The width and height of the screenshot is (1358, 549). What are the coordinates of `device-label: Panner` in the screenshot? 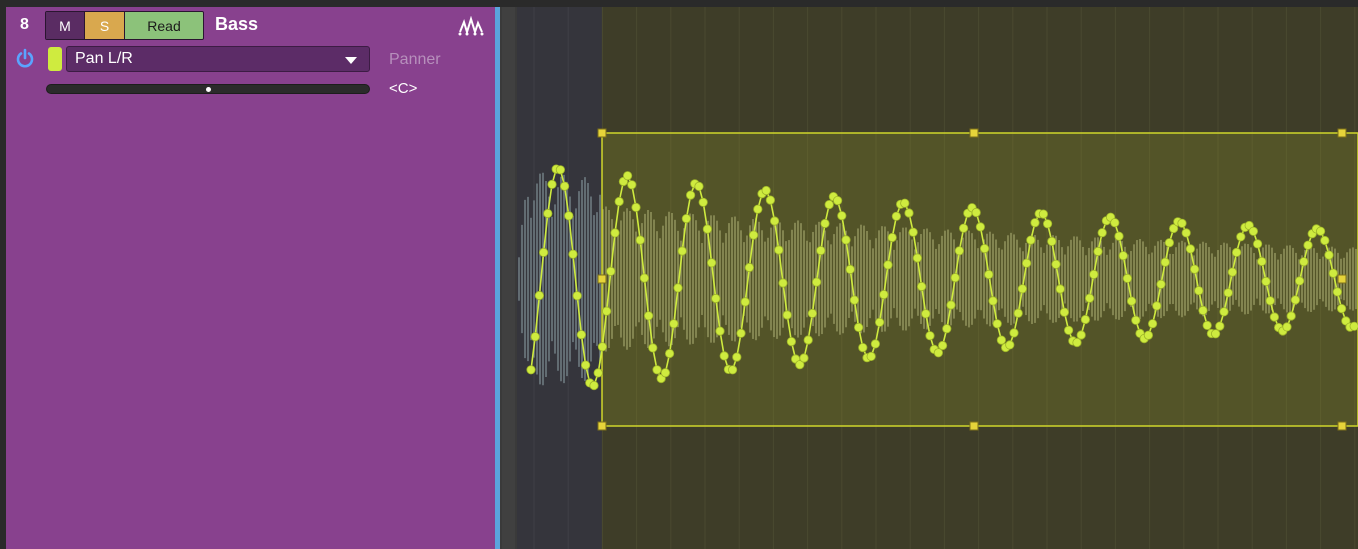 It's located at (415, 59).